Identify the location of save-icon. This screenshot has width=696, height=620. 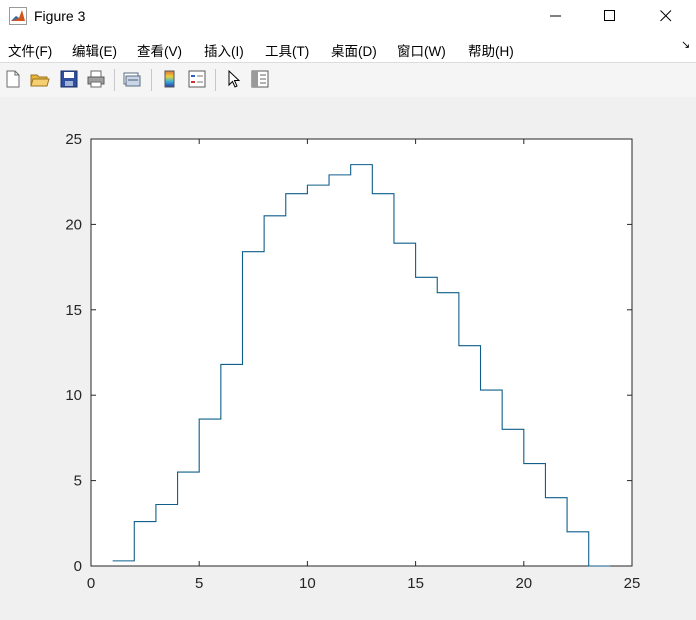
(69, 79).